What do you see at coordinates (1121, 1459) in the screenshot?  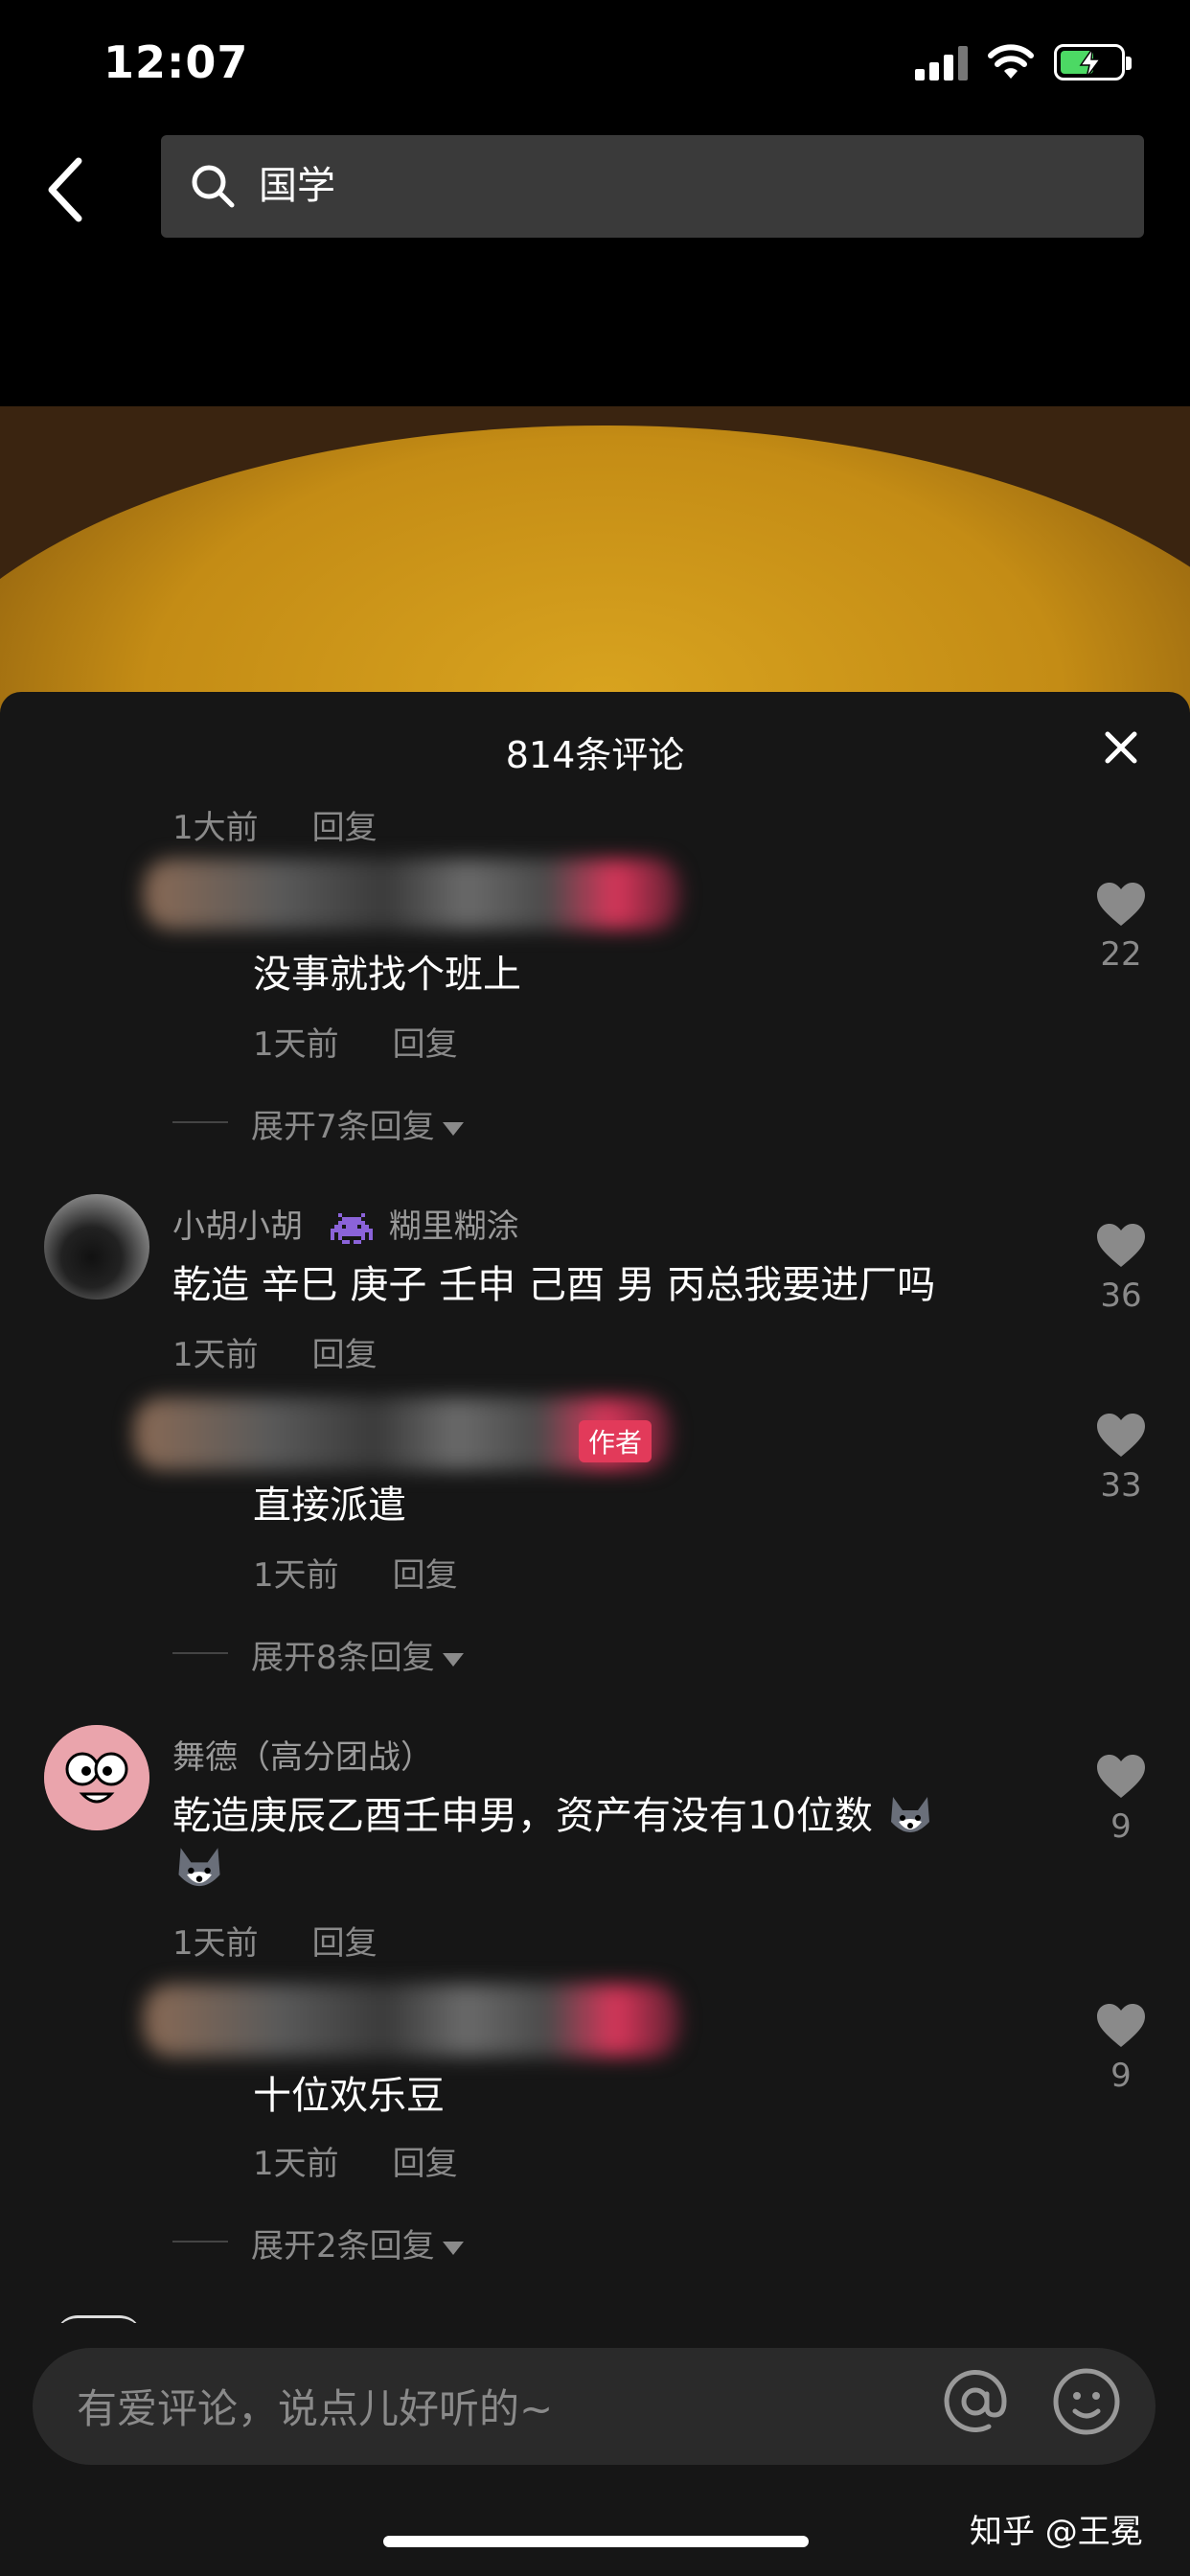 I see `like-button: 33` at bounding box center [1121, 1459].